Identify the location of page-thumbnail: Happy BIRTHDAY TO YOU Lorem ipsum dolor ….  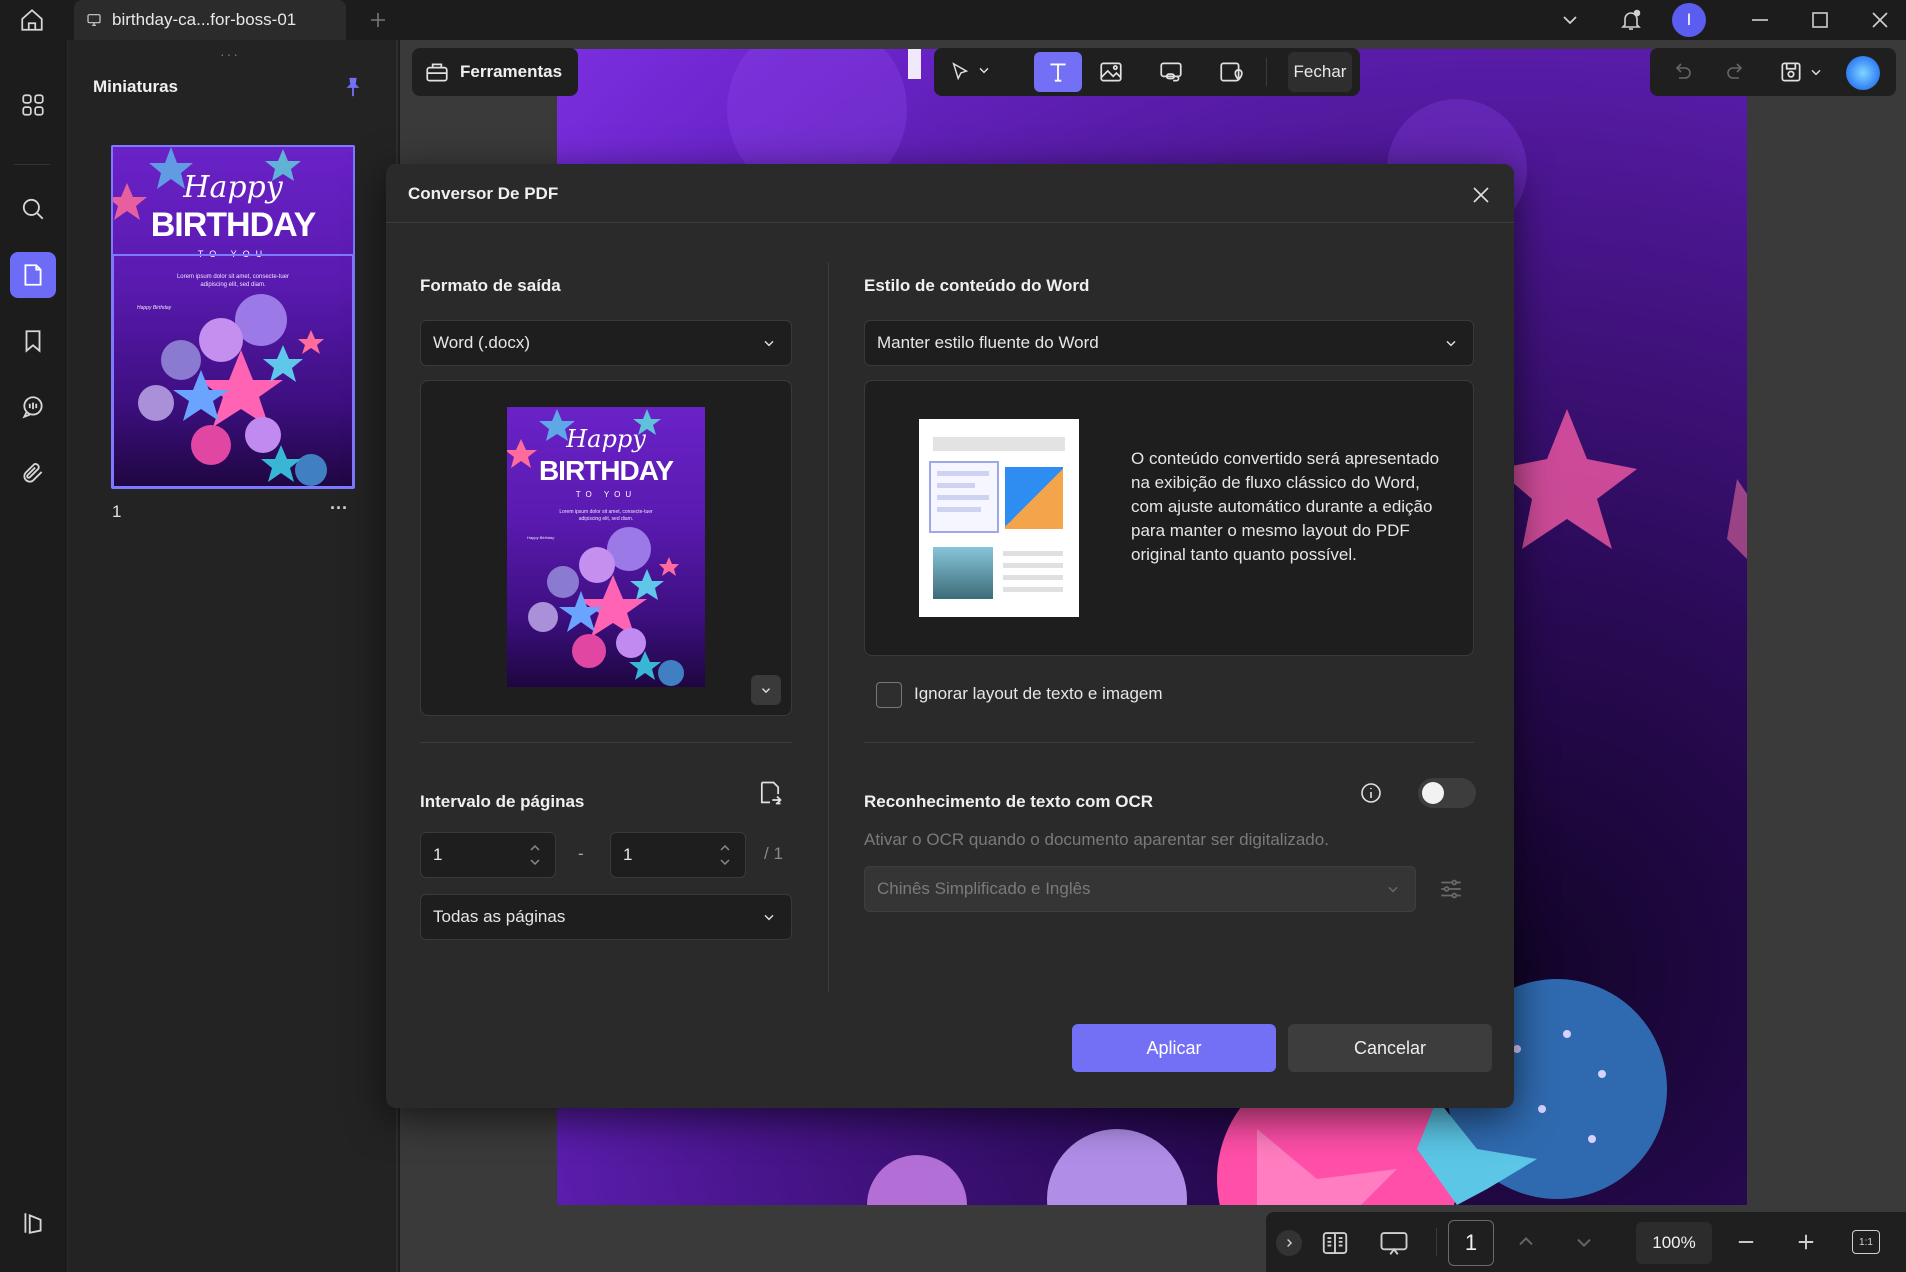
(233, 317).